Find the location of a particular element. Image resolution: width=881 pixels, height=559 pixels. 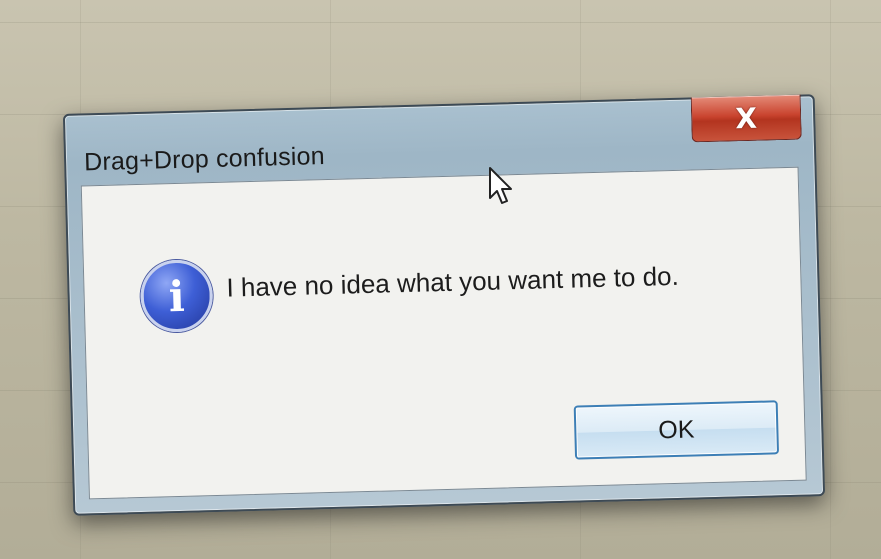

close-button: X is located at coordinates (746, 118).